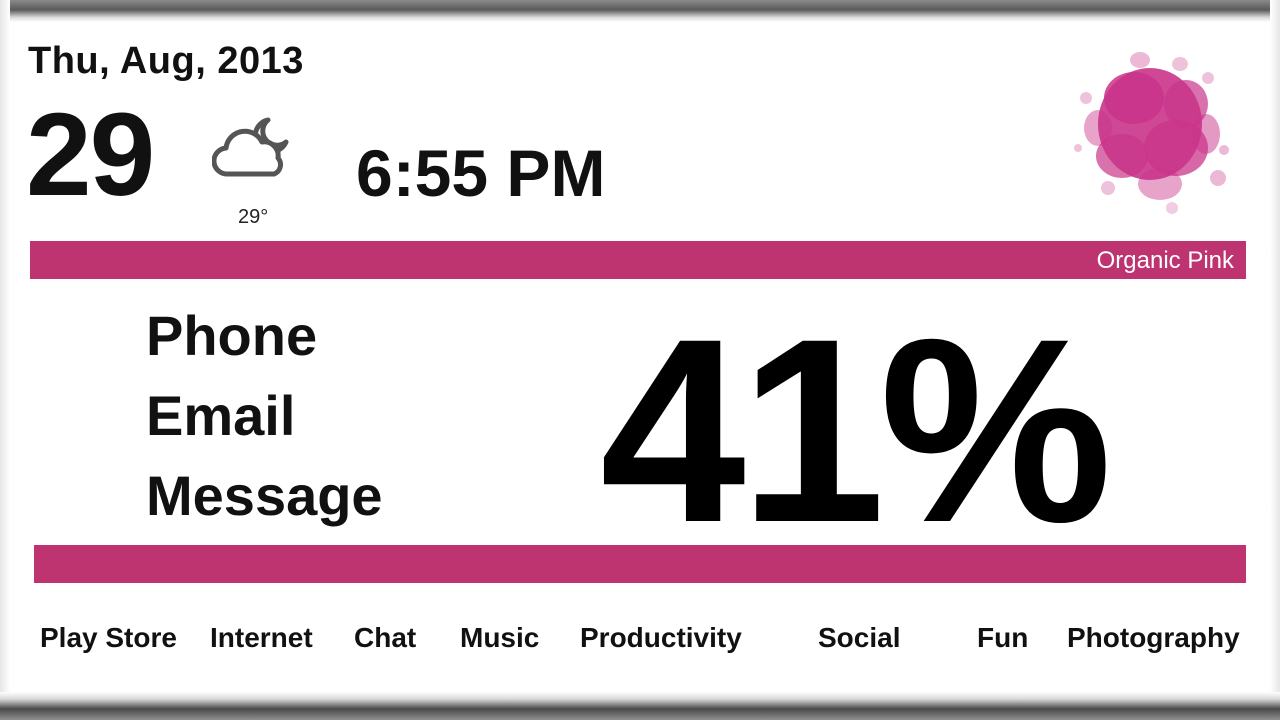 This screenshot has width=1280, height=720. I want to click on app-internet: Internet, so click(261, 638).